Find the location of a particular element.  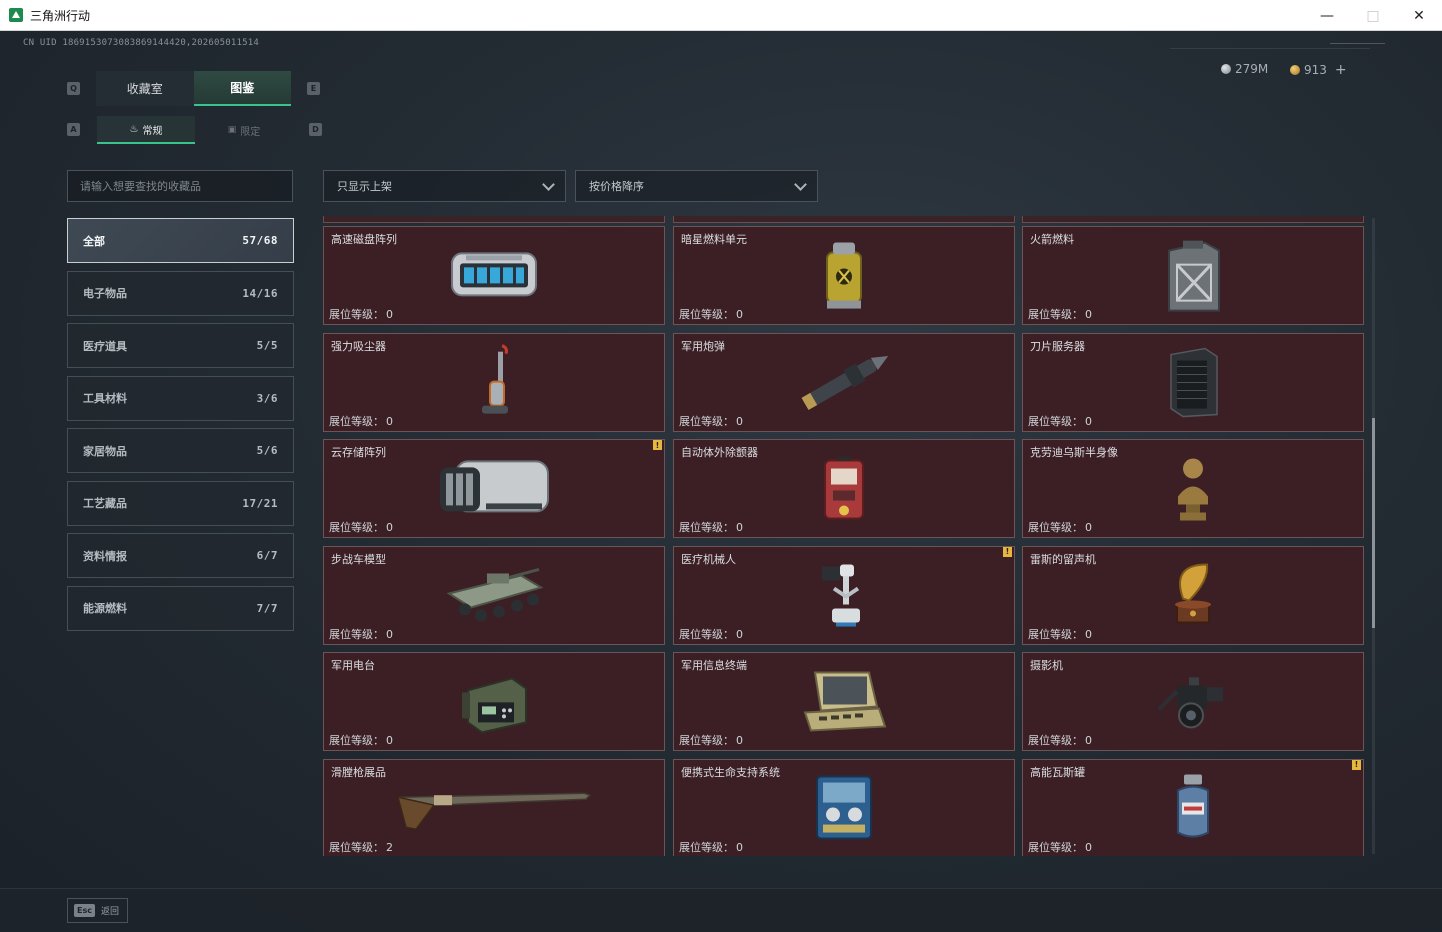

grid-scrollbar is located at coordinates (1373, 536).